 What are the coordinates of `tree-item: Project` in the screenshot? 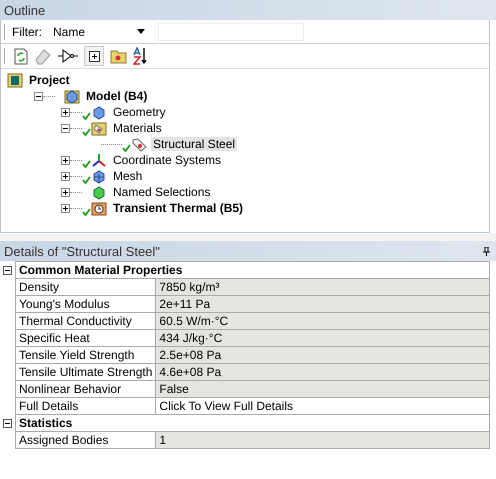 It's located at (49, 80).